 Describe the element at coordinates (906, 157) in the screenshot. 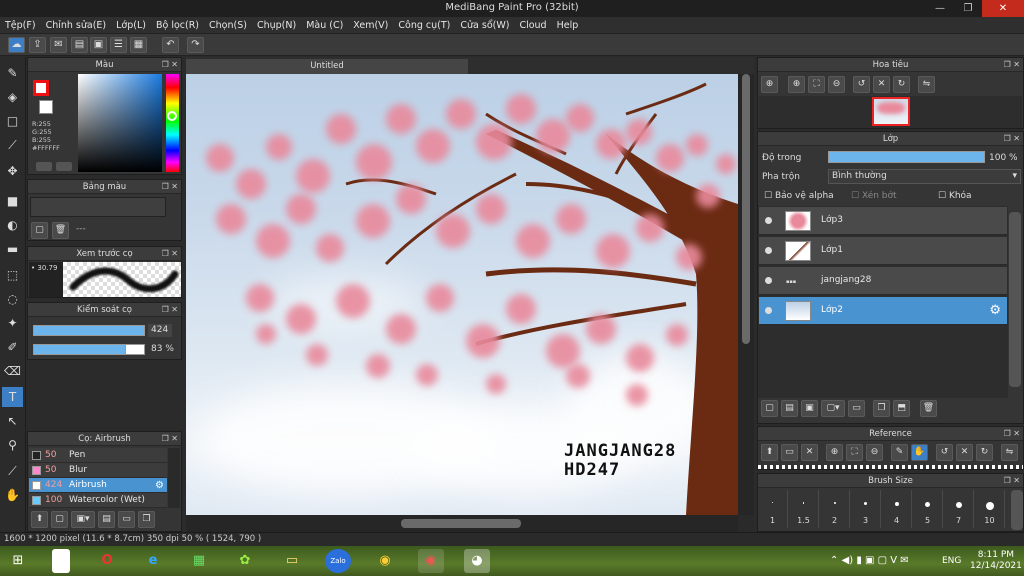

I see `layer-opacity-slider` at that location.